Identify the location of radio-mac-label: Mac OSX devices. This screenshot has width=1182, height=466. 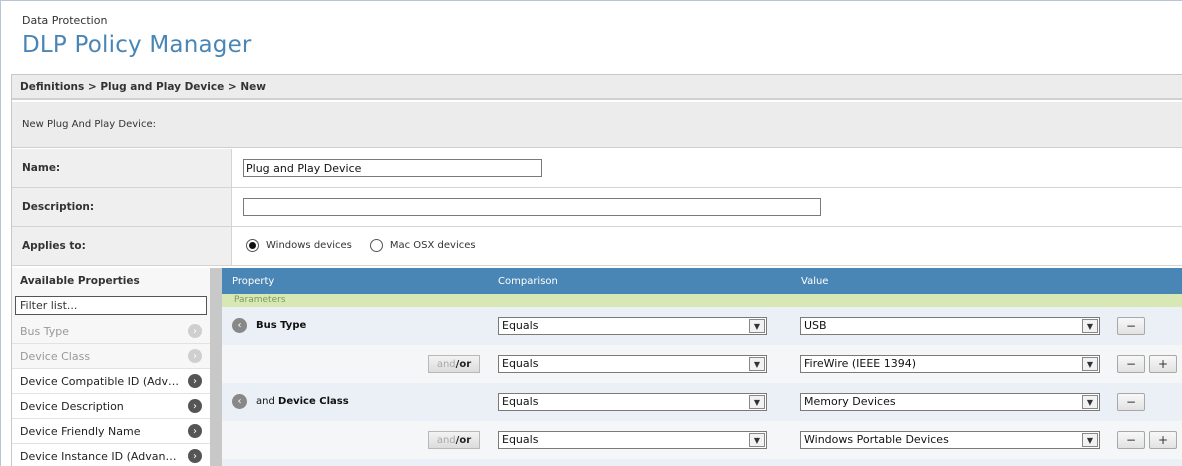
(432, 245).